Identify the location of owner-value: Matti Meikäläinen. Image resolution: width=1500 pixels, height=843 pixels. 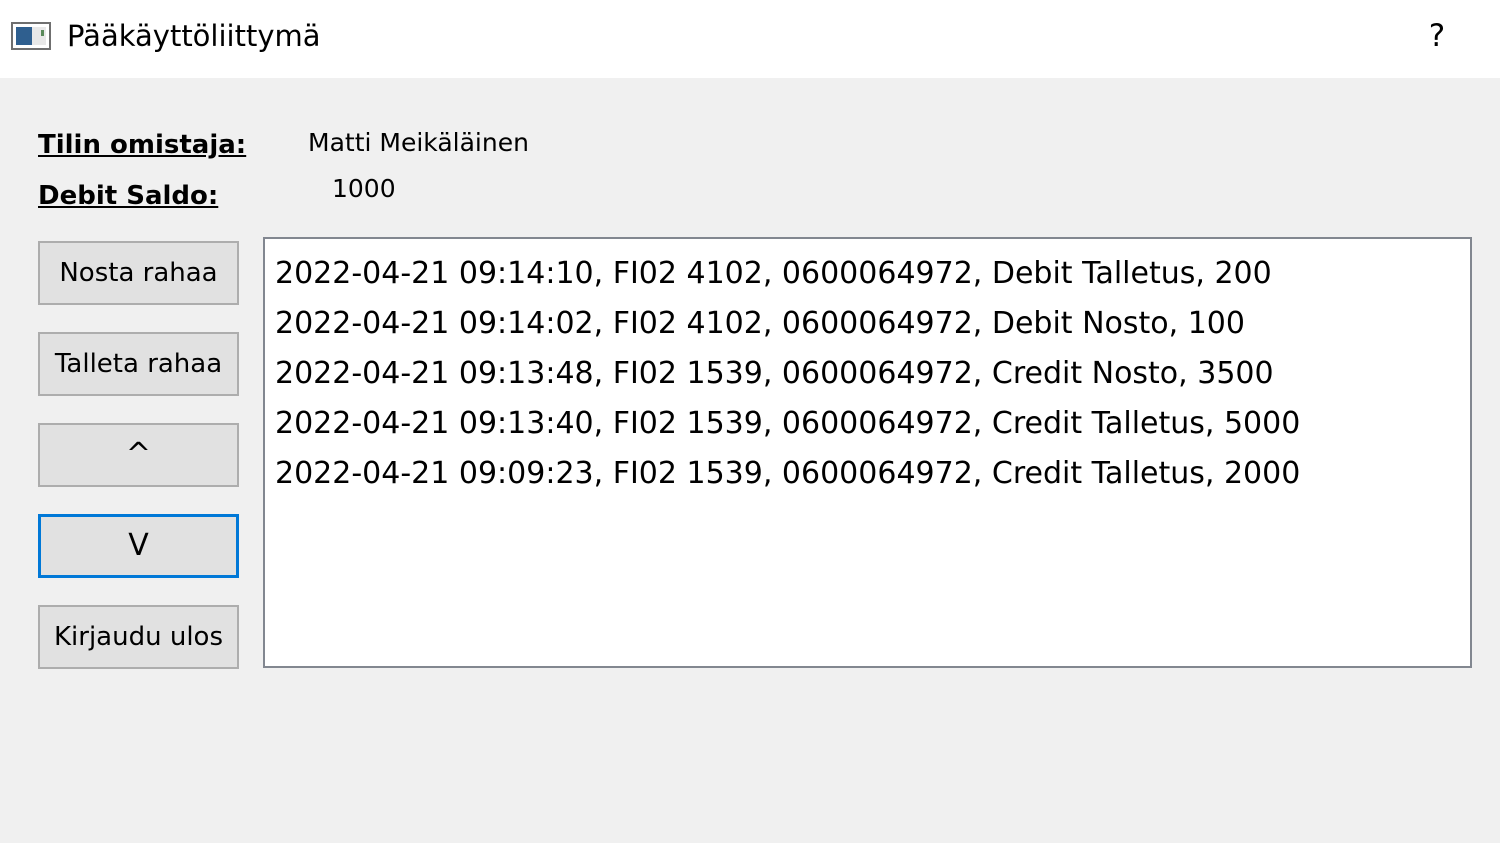
(418, 142).